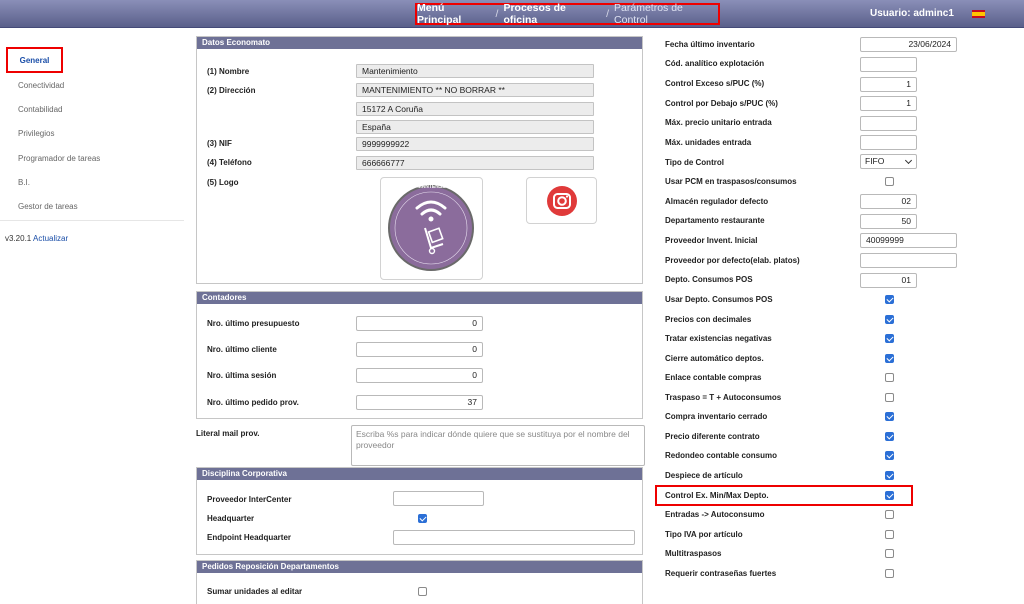  I want to click on direccion-line2: 15172 A Coruña, so click(475, 109).